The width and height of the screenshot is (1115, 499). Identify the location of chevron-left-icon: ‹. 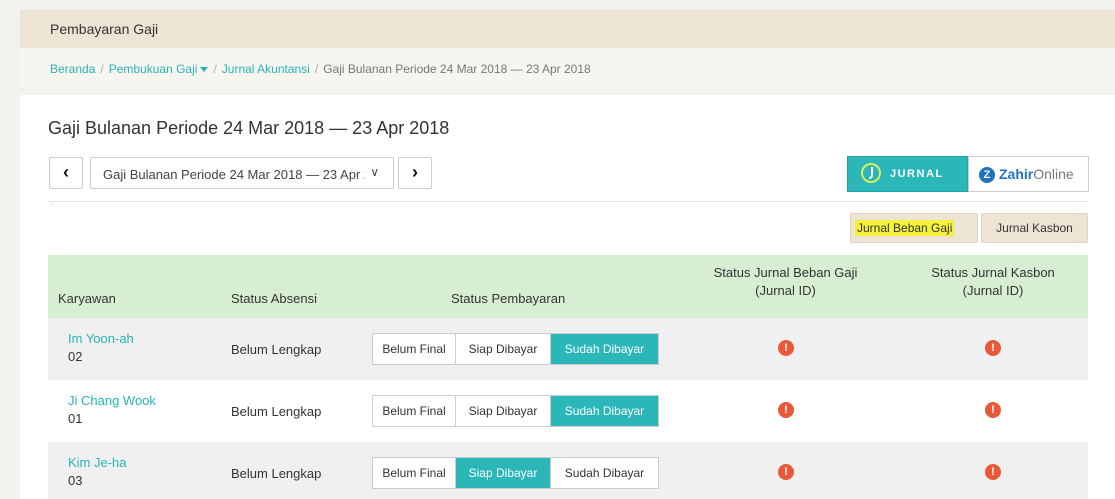
(66, 172).